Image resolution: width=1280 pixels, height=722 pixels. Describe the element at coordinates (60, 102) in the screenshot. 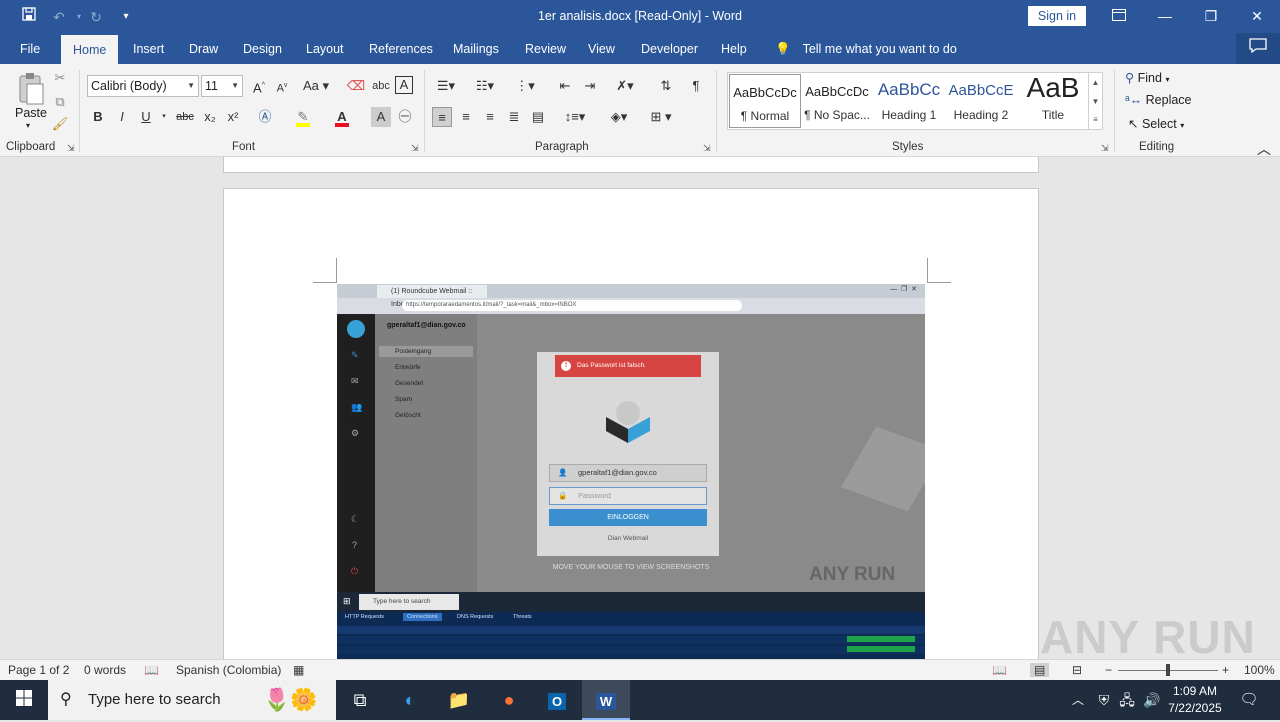

I see `copy-icon: ⧉` at that location.